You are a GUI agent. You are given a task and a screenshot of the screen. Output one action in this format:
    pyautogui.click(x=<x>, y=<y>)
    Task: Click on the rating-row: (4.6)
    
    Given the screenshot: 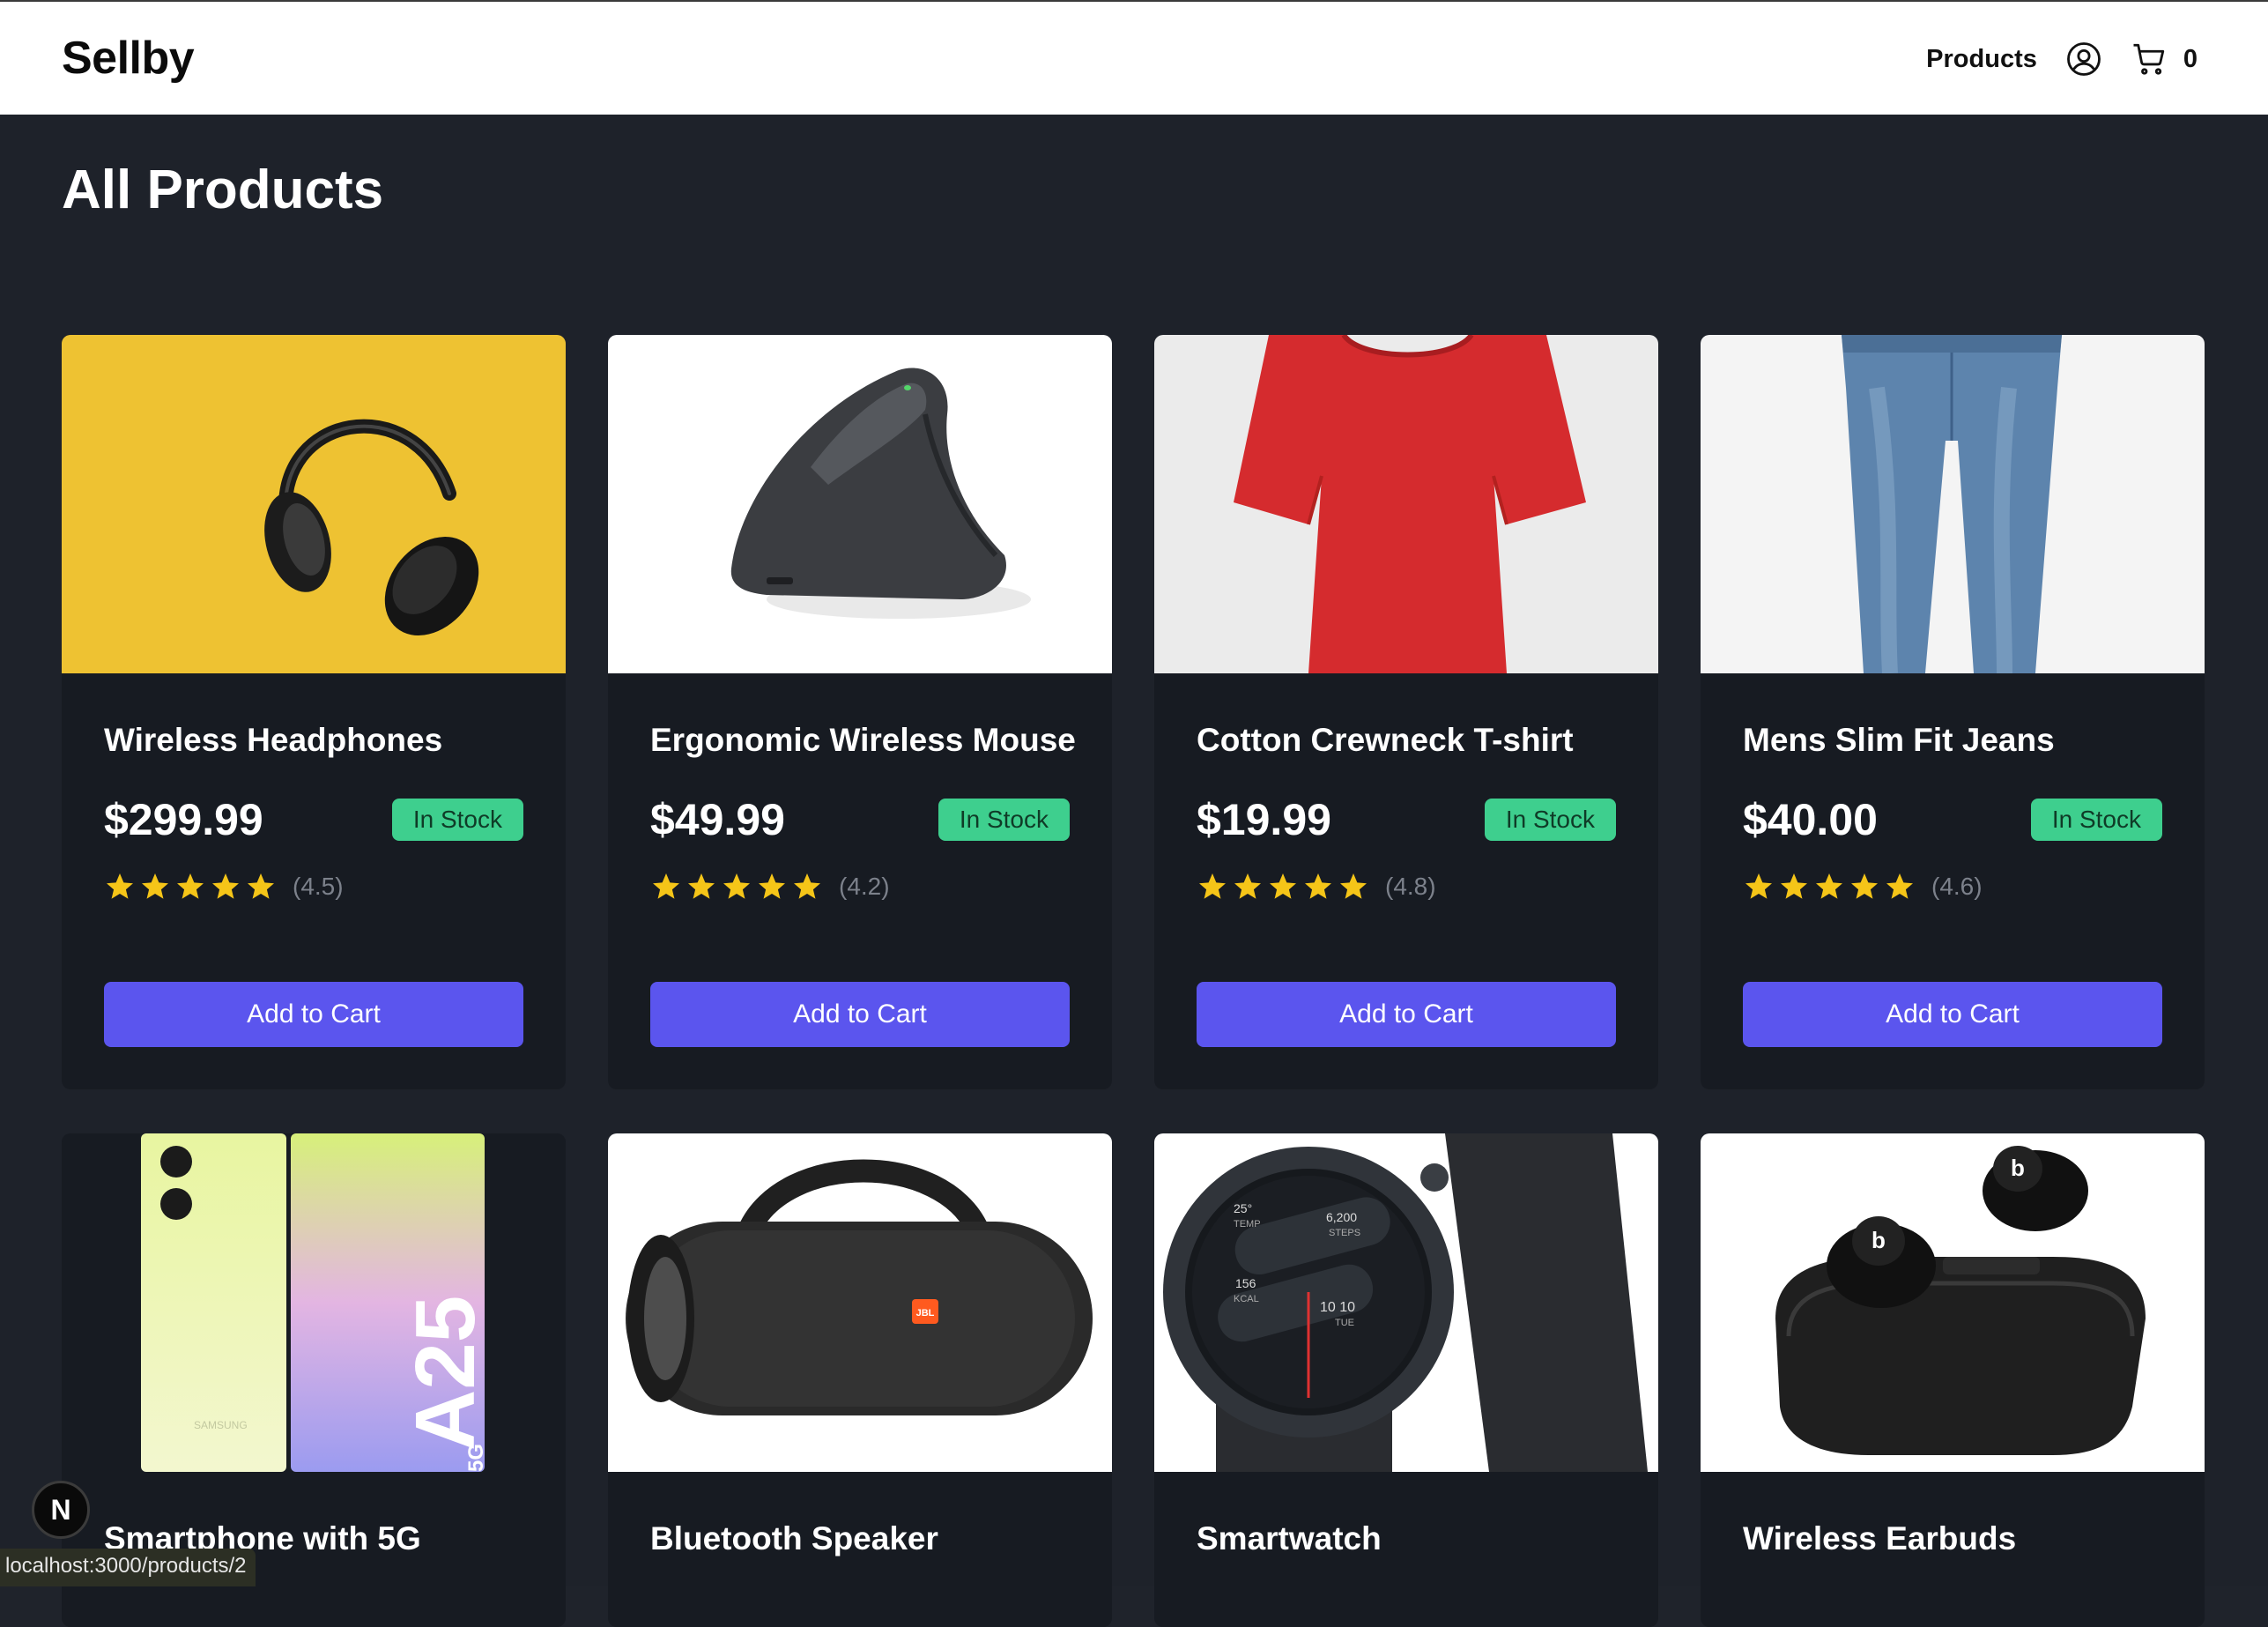 What is the action you would take?
    pyautogui.click(x=1953, y=886)
    